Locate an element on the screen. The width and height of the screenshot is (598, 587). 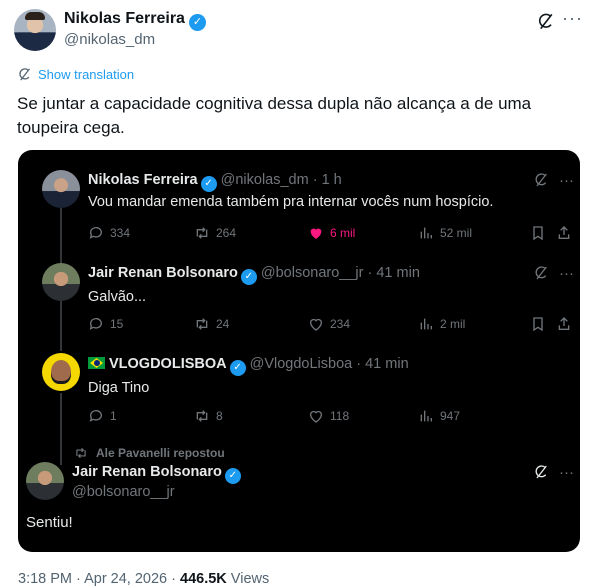
reply-button: 1 is located at coordinates (102, 416).